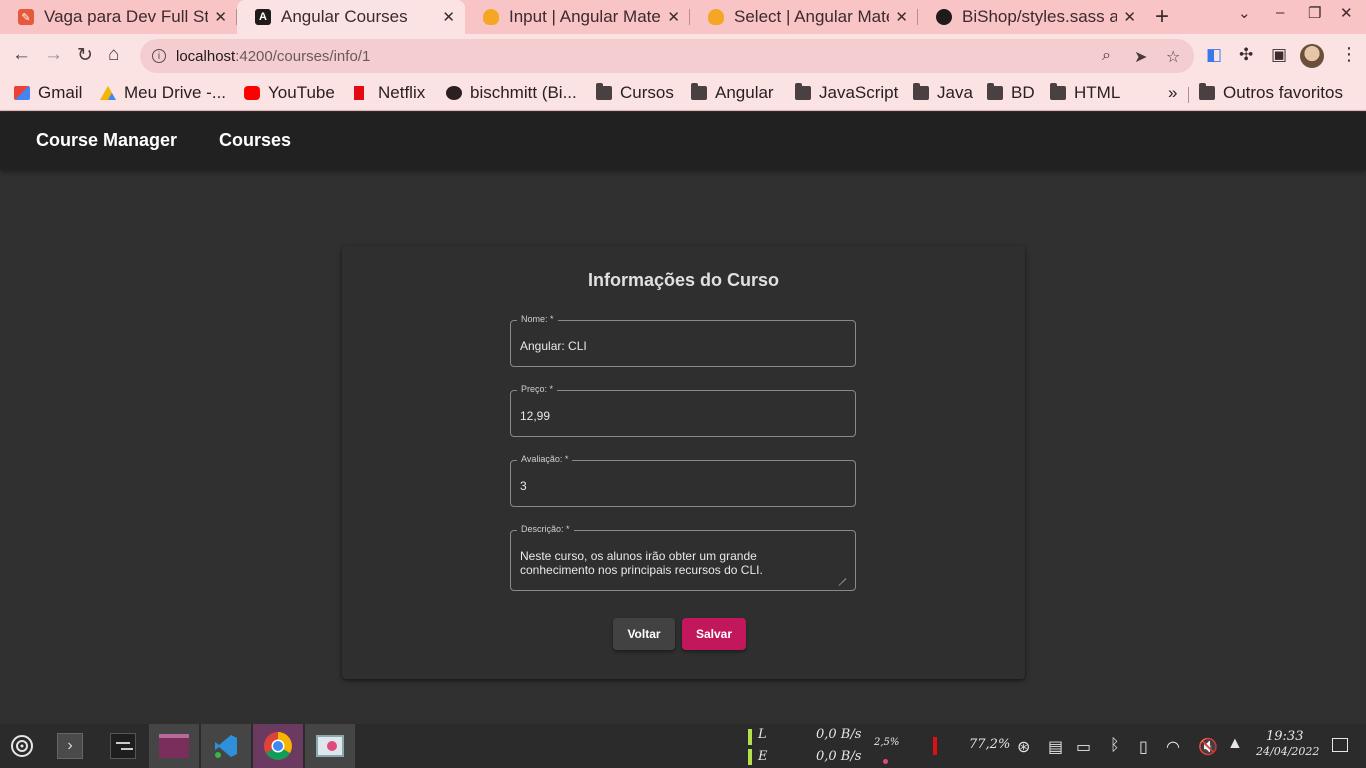 The image size is (1366, 768). What do you see at coordinates (174, 746) in the screenshot?
I see `file-manager-icon` at bounding box center [174, 746].